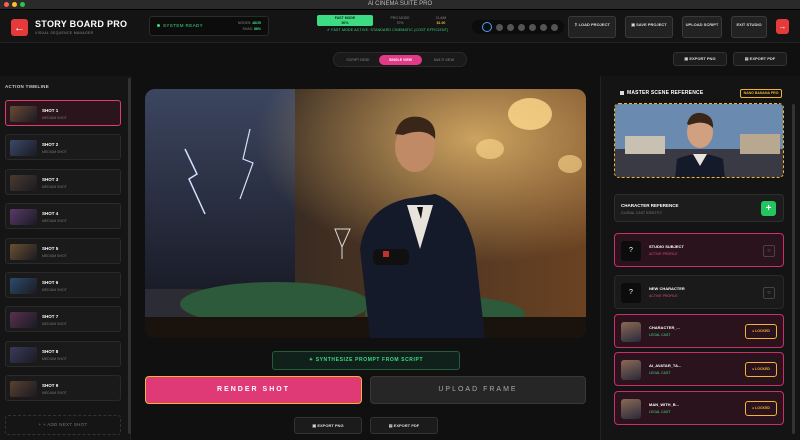  I want to click on export-pdf-button: ▤ EXPORT PDF, so click(404, 425).